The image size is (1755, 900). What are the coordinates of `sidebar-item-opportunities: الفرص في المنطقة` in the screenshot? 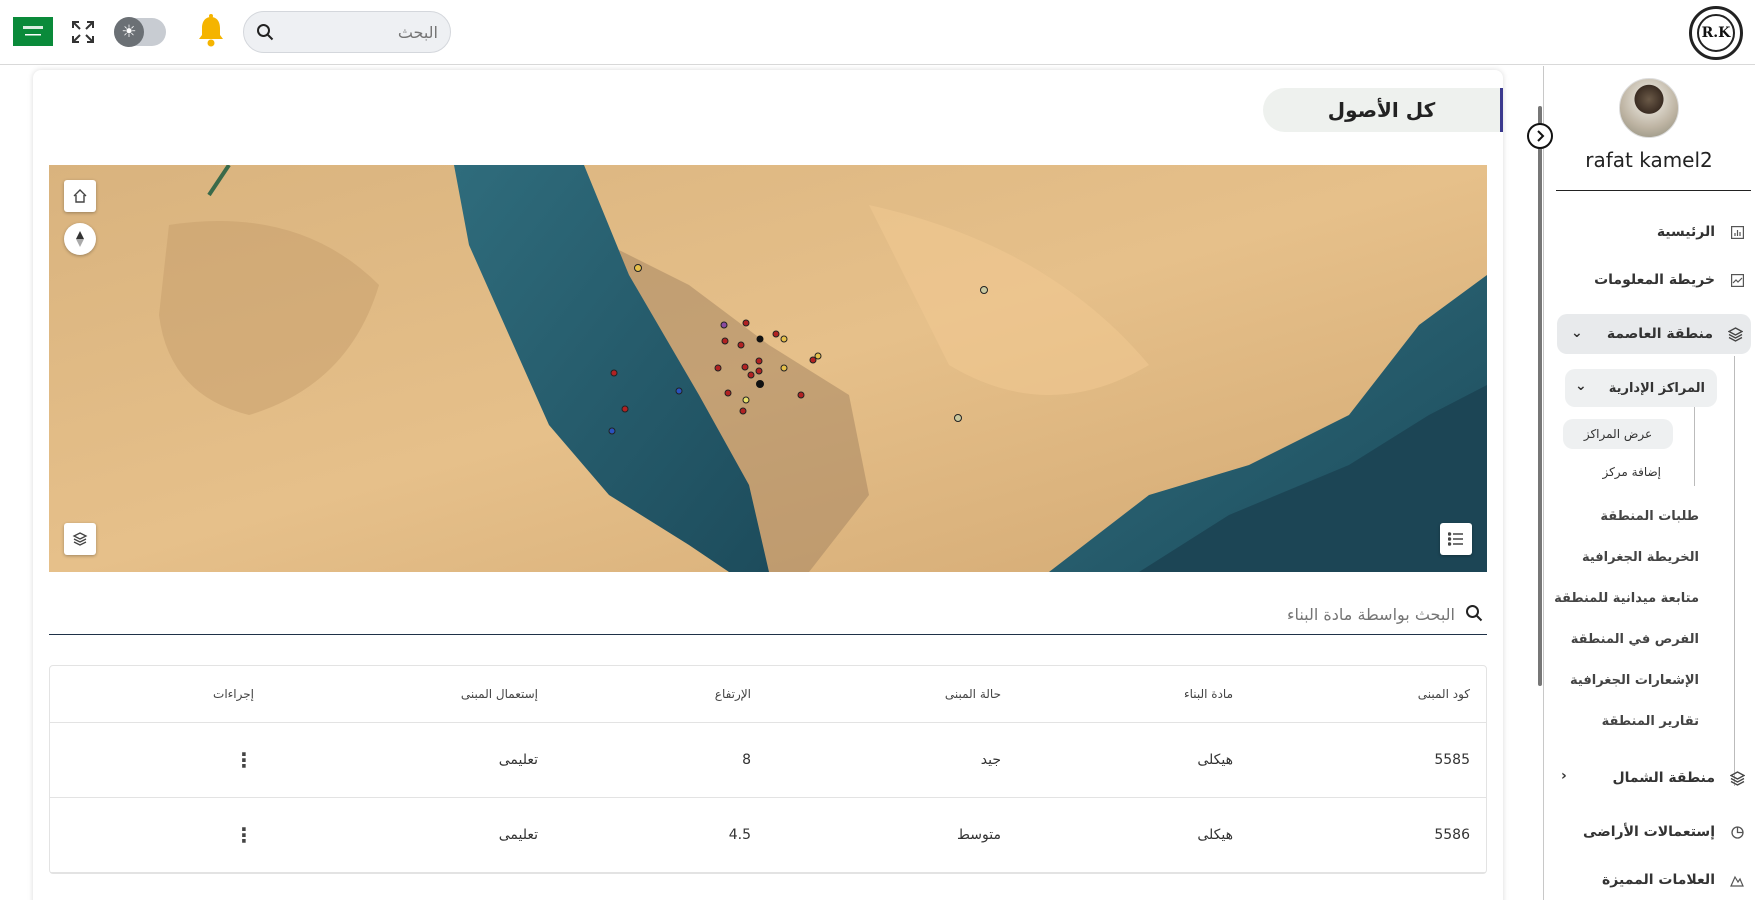 It's located at (1635, 639).